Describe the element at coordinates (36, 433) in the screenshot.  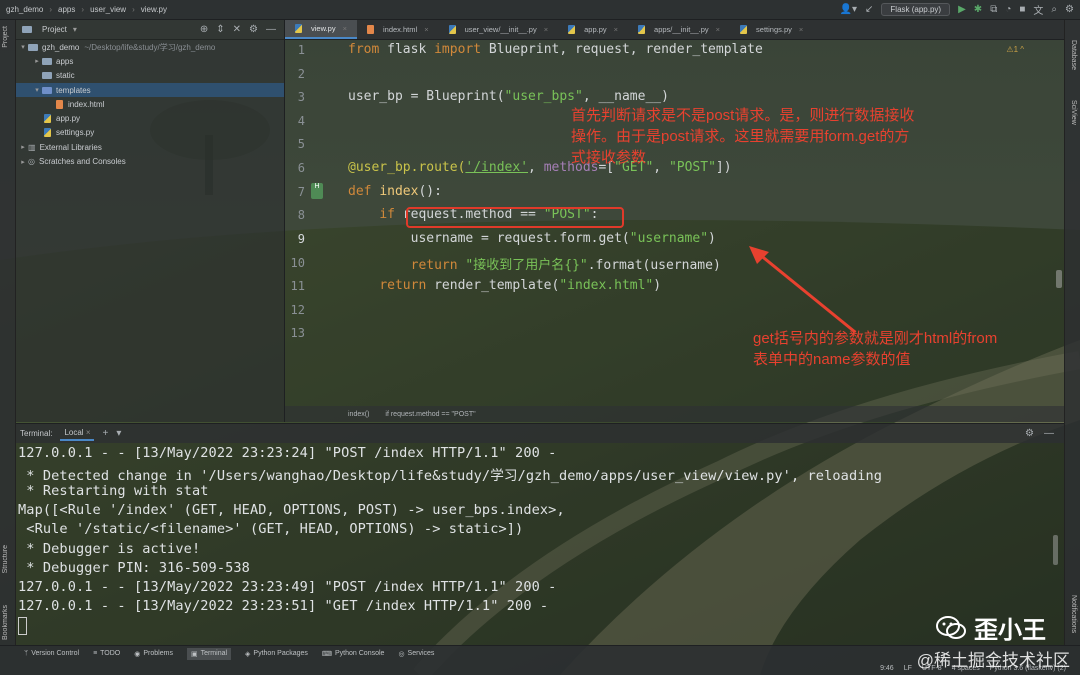
I see `terminal-label: Terminal:` at that location.